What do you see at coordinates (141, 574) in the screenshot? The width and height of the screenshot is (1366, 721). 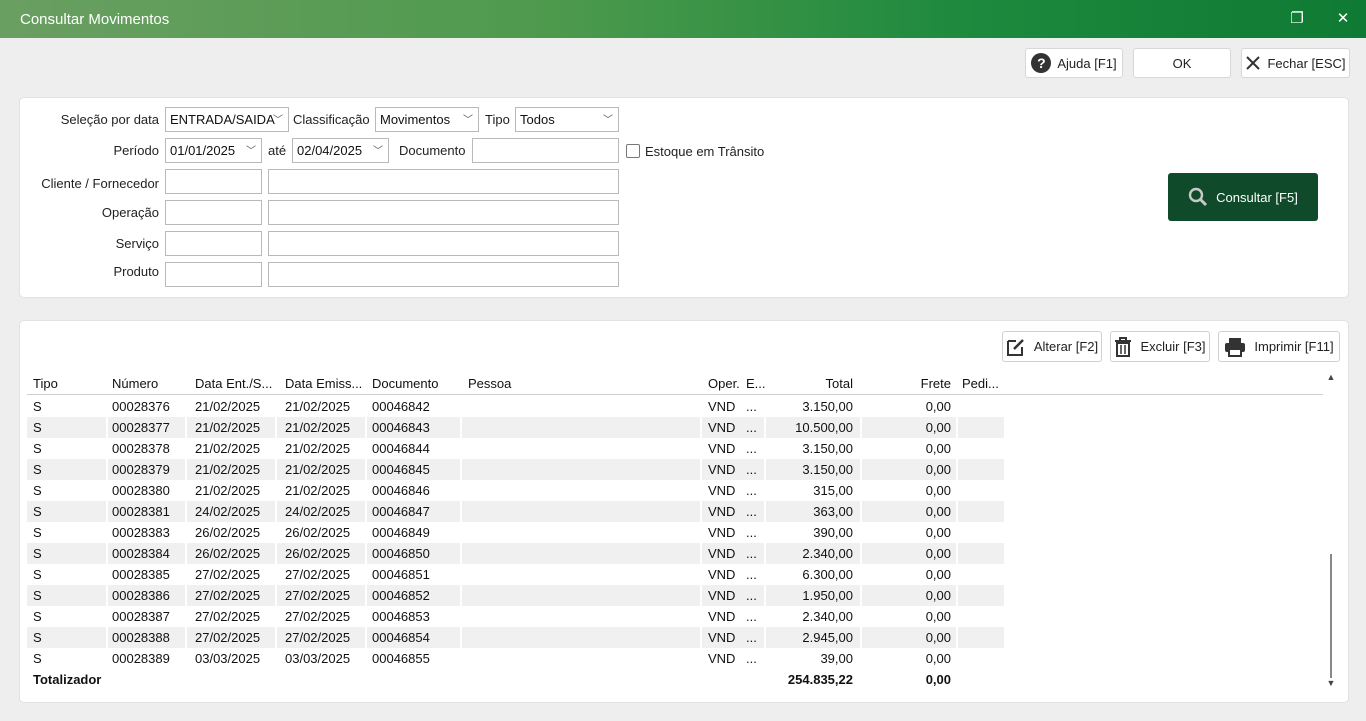 I see `cell-numero: 00028385` at bounding box center [141, 574].